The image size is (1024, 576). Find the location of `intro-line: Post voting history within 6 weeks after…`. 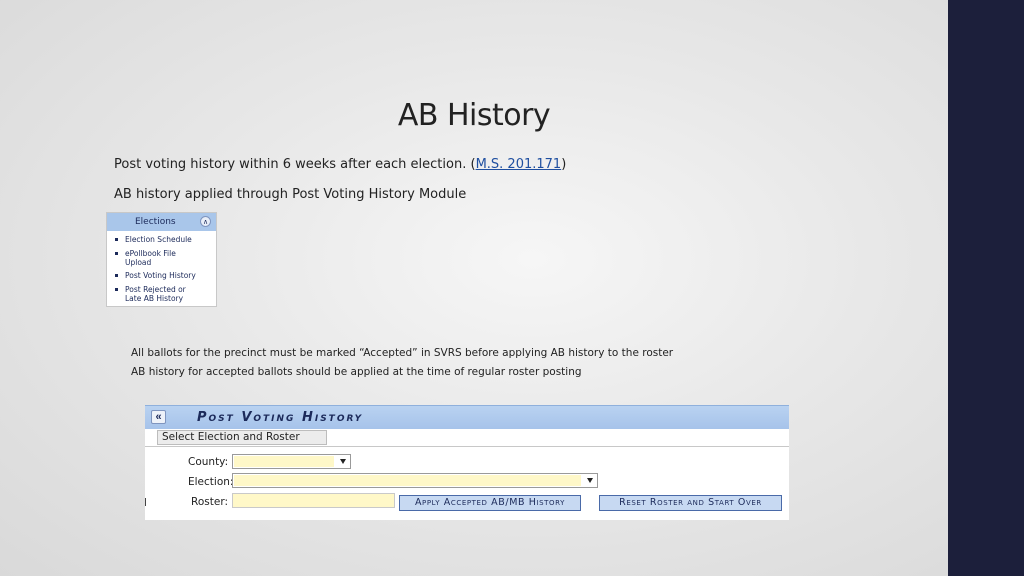

intro-line: Post voting history within 6 weeks after… is located at coordinates (340, 164).